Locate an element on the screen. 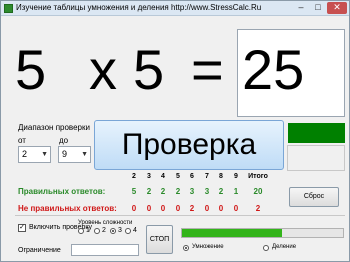  wrong-answers-label: Не правильных ответов: is located at coordinates (67, 208).